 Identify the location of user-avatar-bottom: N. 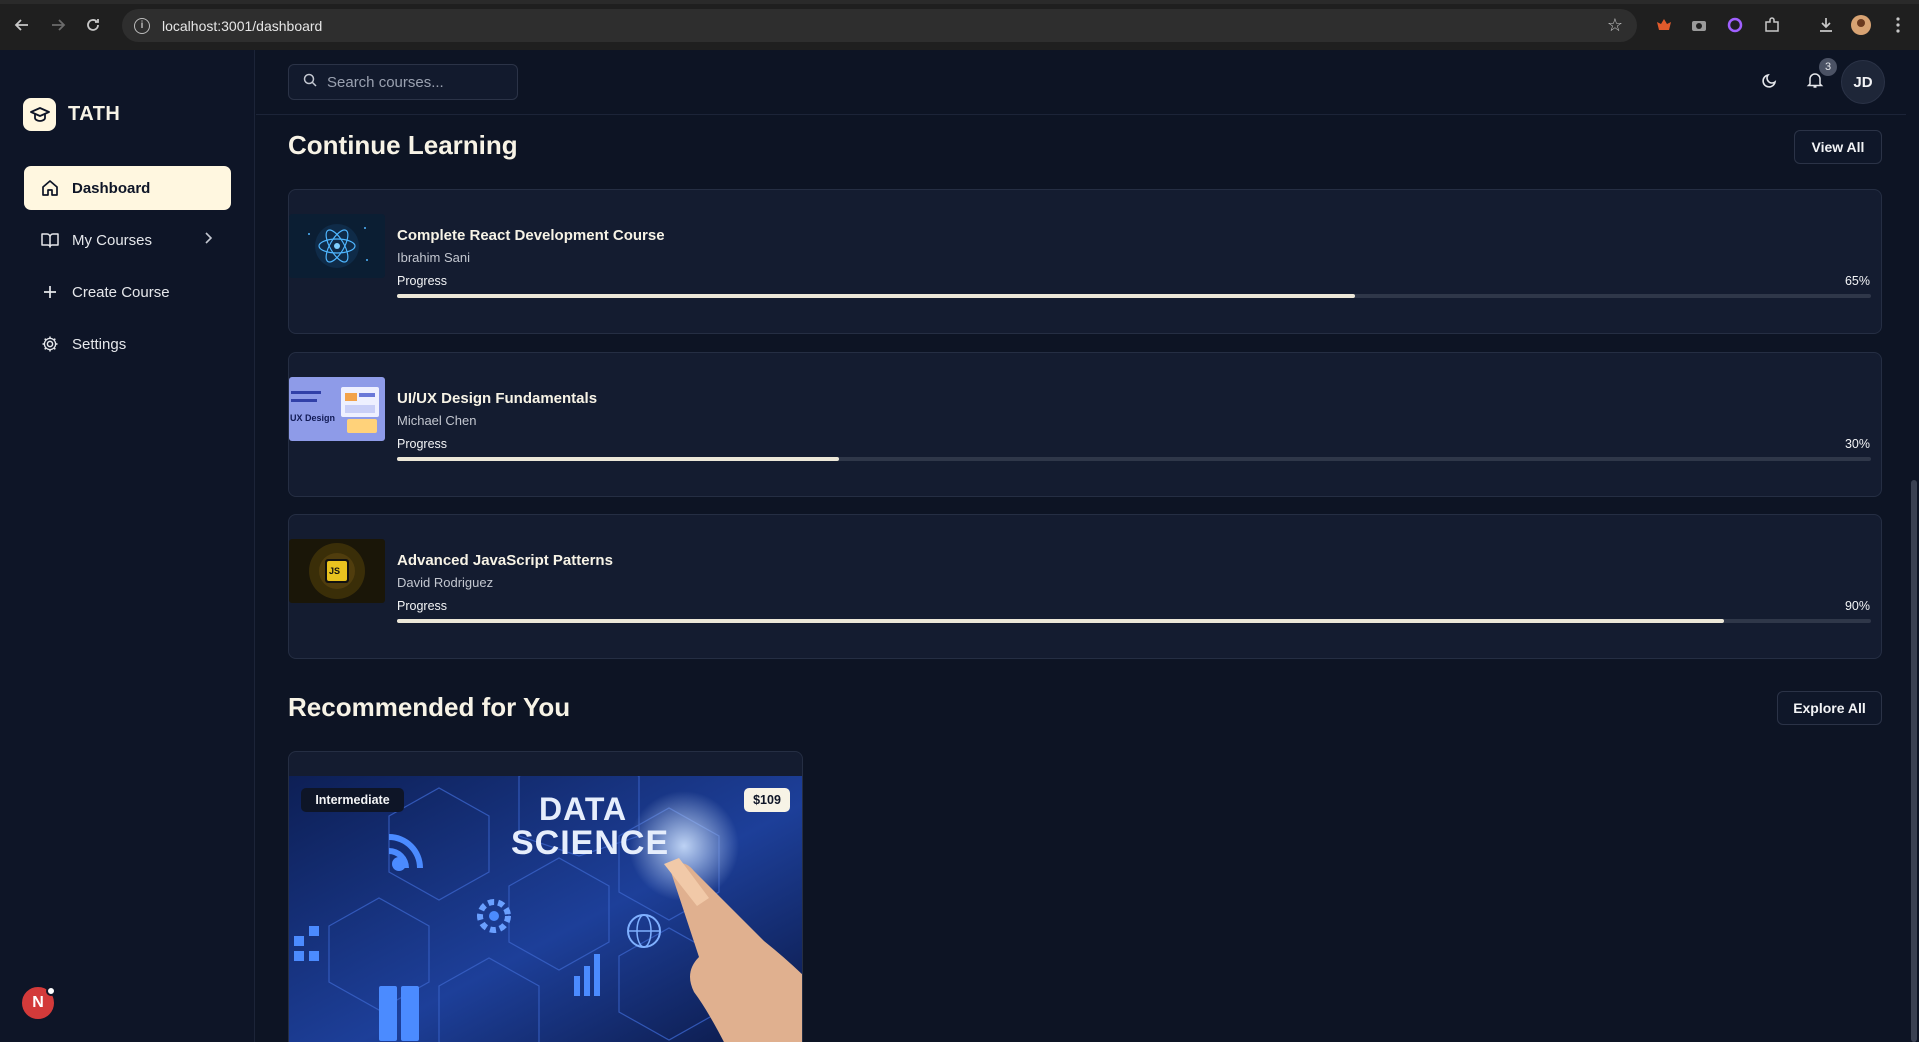
(38, 1003).